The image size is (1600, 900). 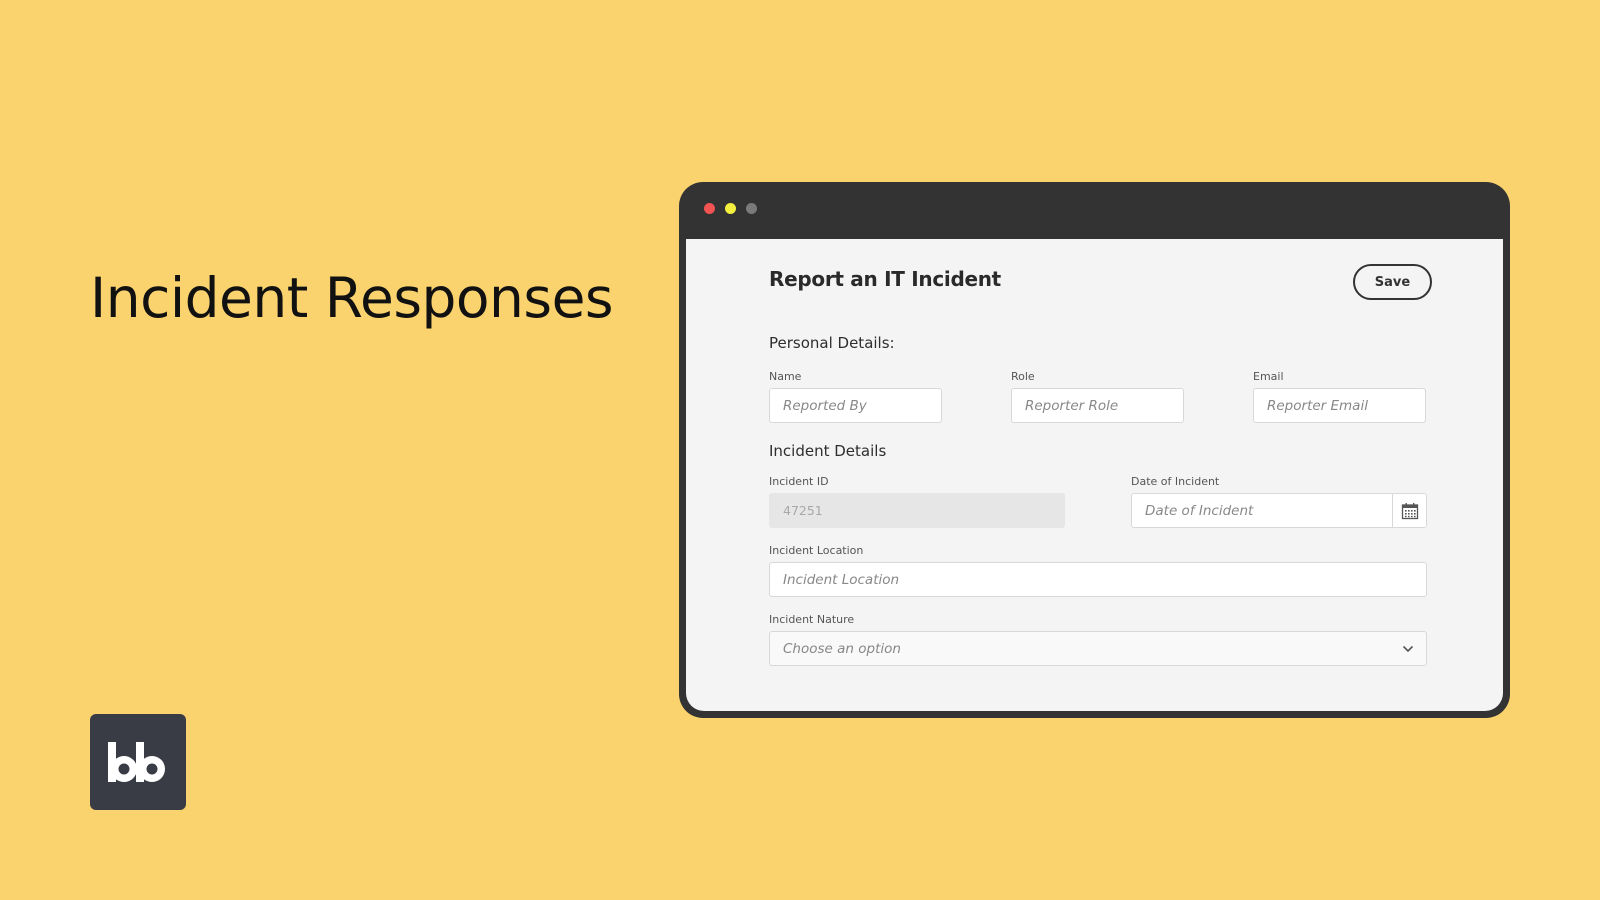 I want to click on incident-id-input: 47251, so click(x=917, y=510).